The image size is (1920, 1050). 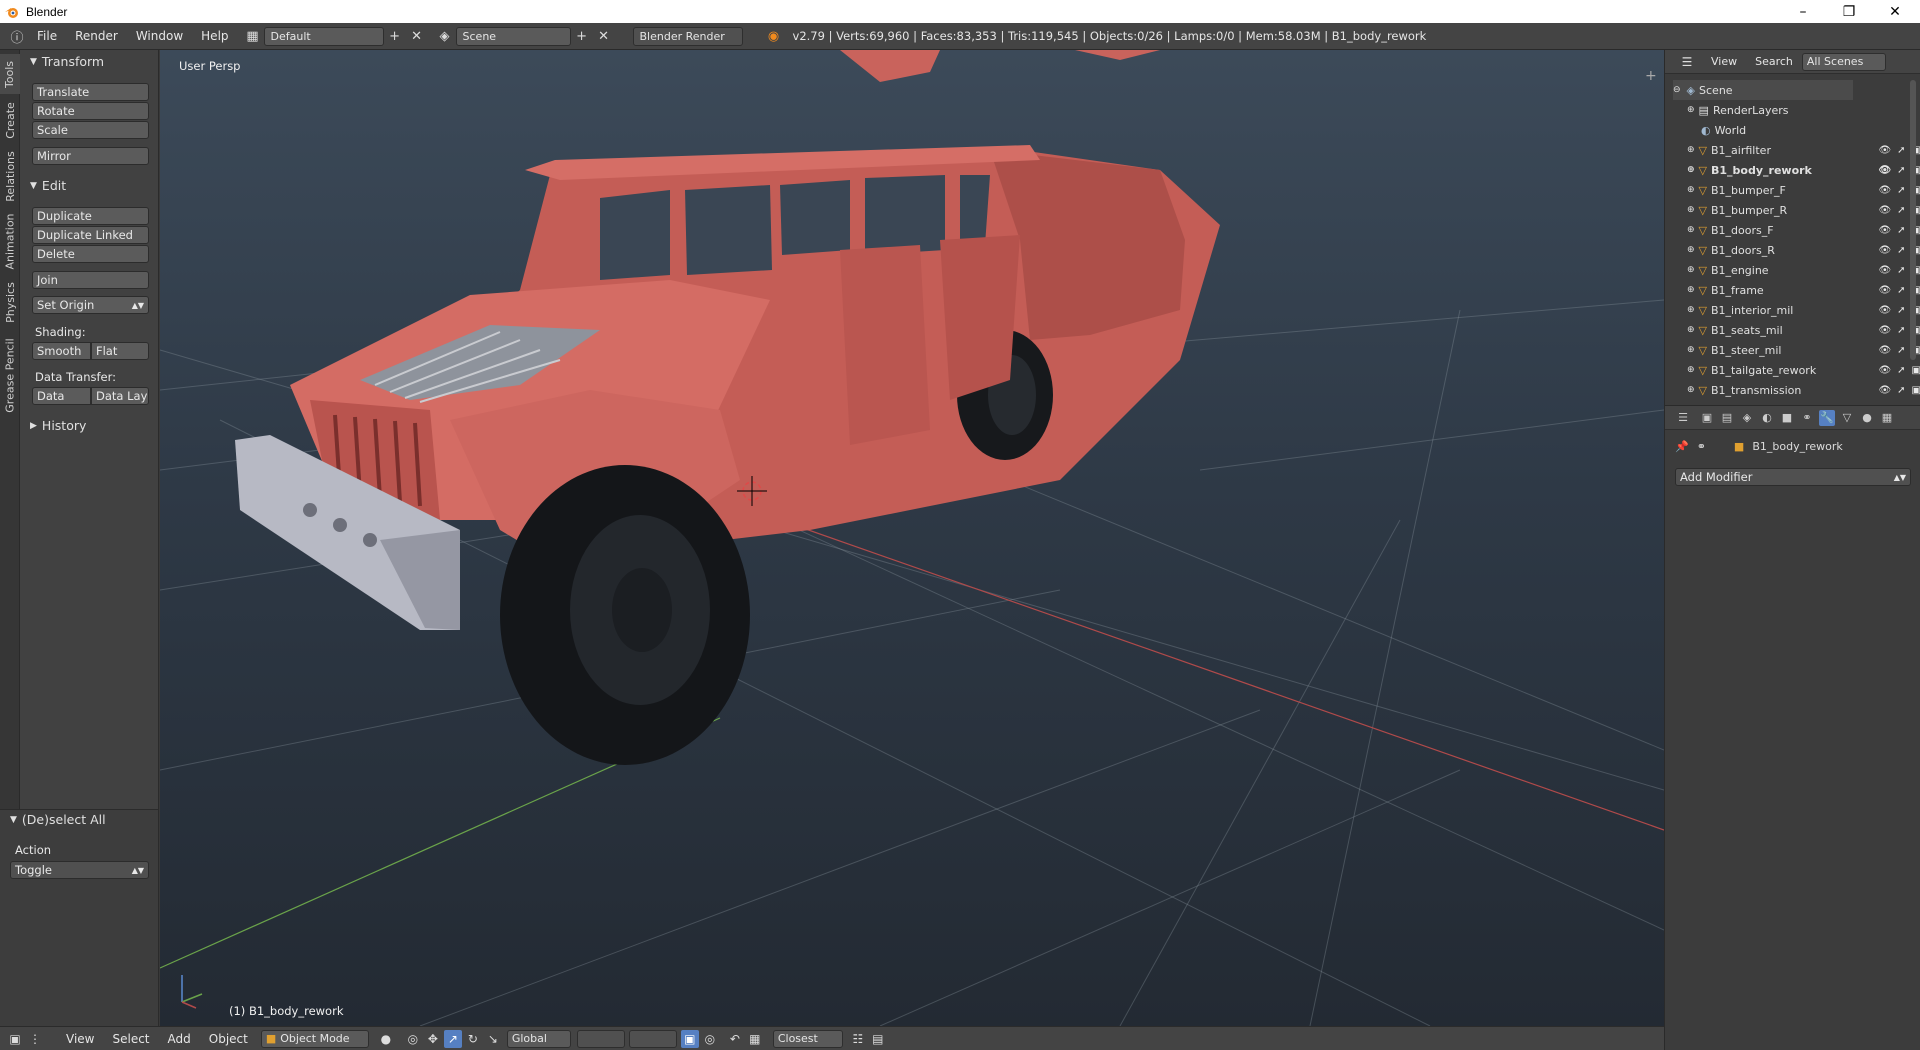 I want to click on scene-field: Scene, so click(x=513, y=36).